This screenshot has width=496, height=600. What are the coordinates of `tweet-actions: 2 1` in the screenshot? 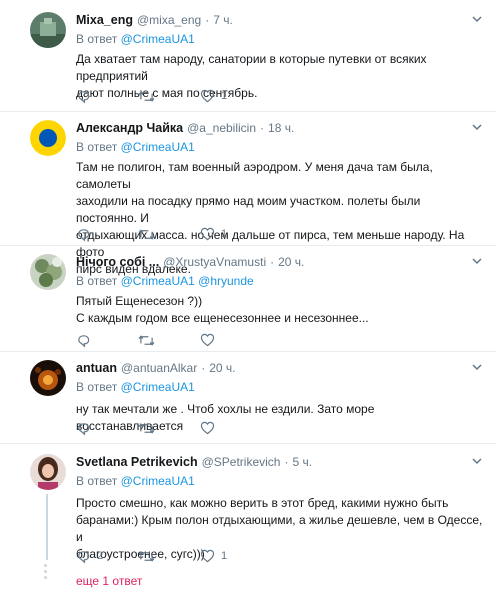 It's located at (151, 556).